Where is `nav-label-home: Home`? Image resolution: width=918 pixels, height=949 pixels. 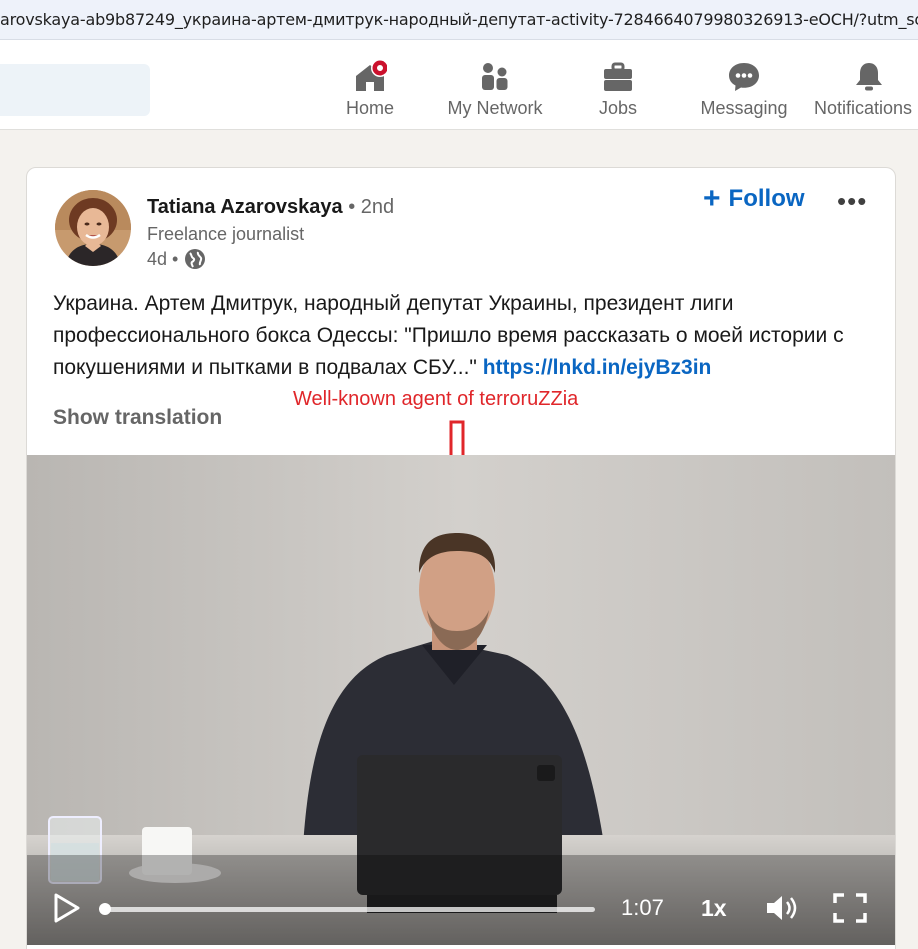
nav-label-home: Home is located at coordinates (369, 108).